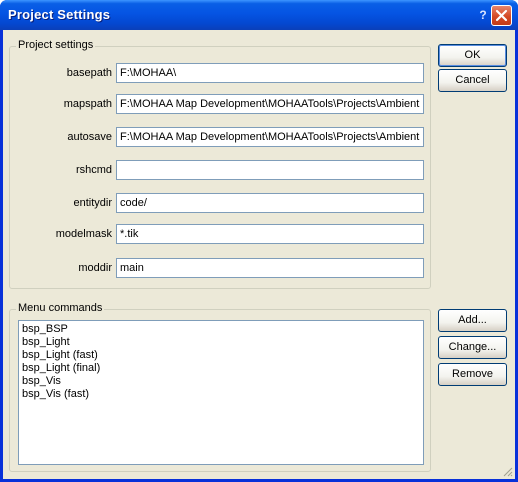 This screenshot has height=482, width=518. I want to click on close-button, so click(501, 15).